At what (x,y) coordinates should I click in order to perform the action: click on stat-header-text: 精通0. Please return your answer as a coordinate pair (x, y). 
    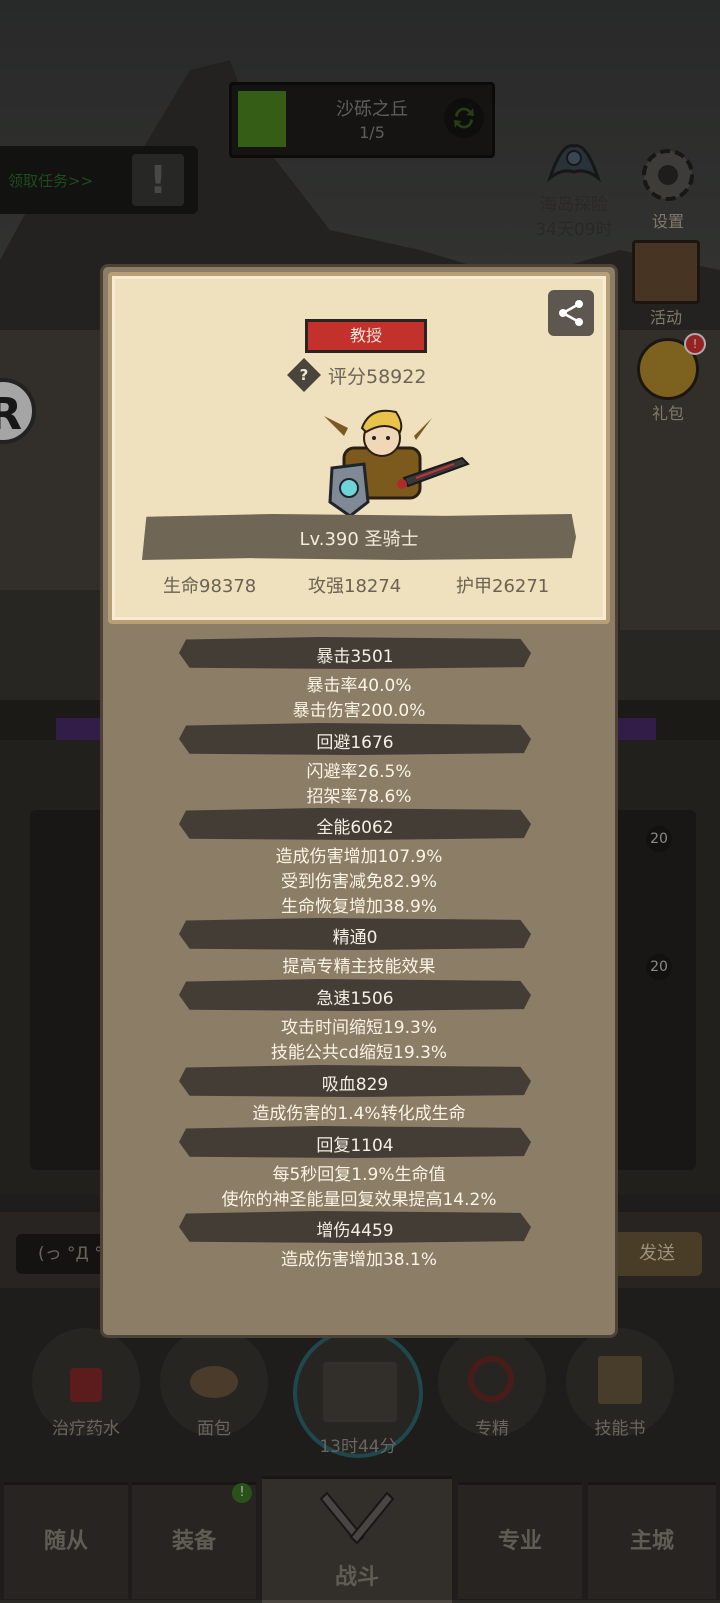
    Looking at the image, I should click on (355, 938).